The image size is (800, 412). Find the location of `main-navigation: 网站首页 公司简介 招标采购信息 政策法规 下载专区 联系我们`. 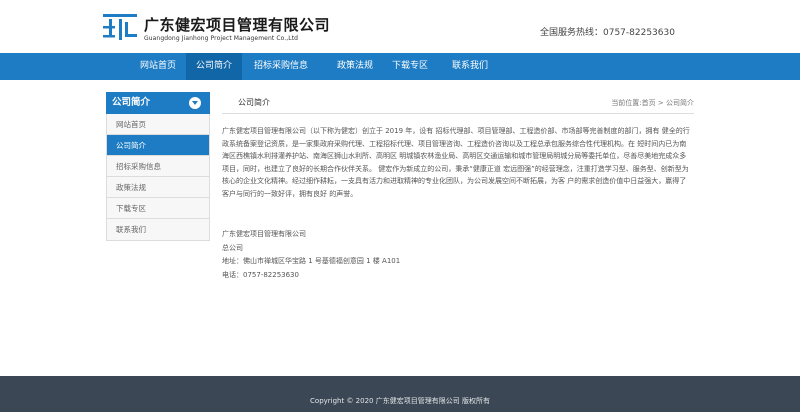

main-navigation: 网站首页 公司简介 招标采购信息 政策法规 下载专区 联系我们 is located at coordinates (400, 66).